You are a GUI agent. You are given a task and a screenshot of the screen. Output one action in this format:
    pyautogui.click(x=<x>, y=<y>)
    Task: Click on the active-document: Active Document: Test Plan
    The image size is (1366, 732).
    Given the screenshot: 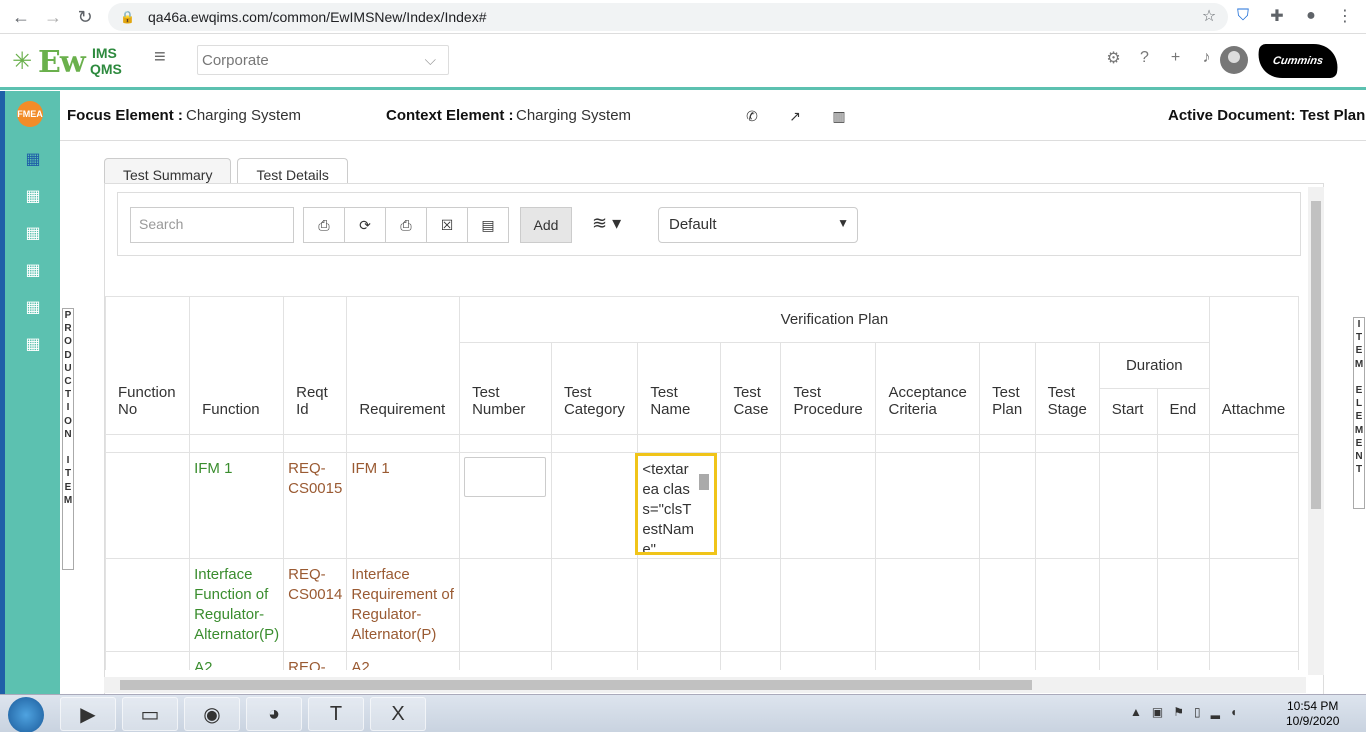 What is the action you would take?
    pyautogui.click(x=1267, y=115)
    